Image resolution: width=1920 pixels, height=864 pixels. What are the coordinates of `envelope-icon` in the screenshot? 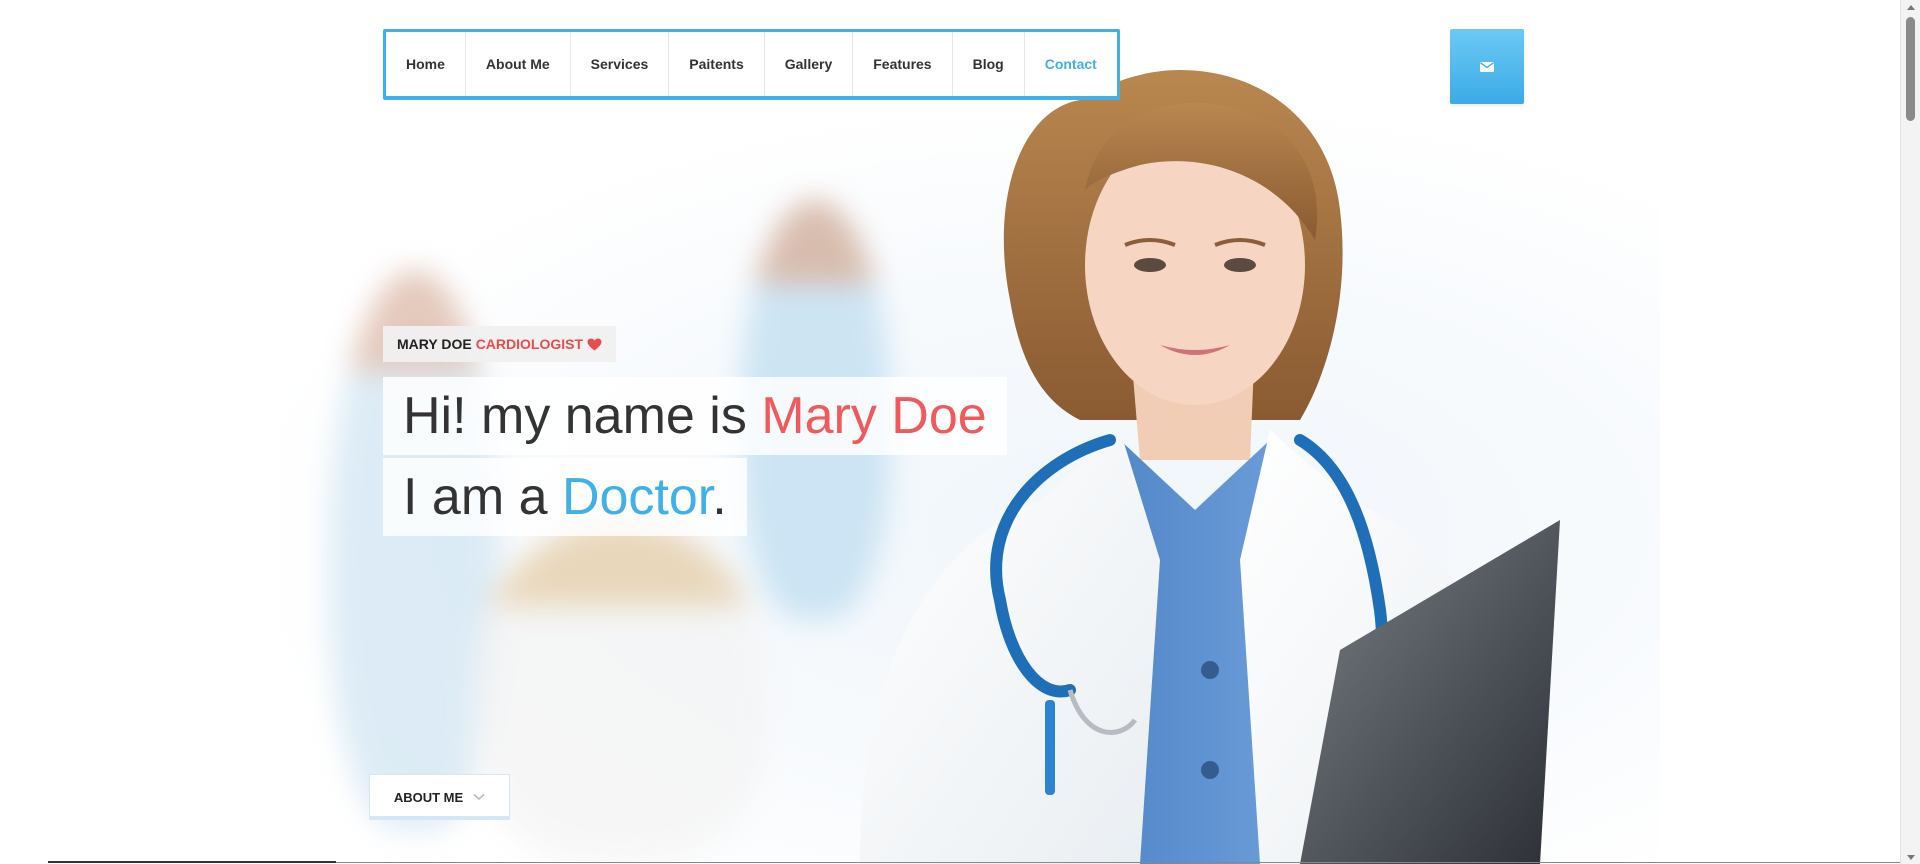 It's located at (1487, 66).